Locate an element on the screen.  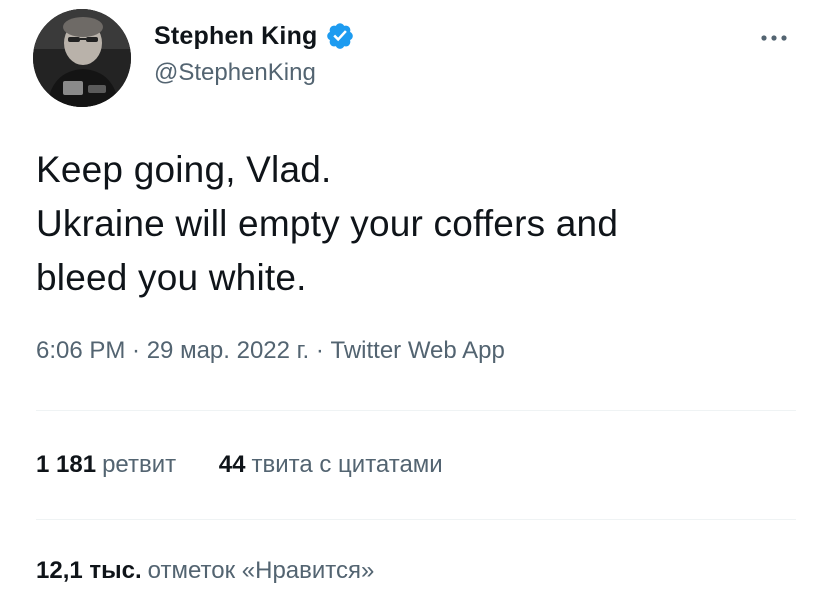
more-options-icon is located at coordinates (774, 38).